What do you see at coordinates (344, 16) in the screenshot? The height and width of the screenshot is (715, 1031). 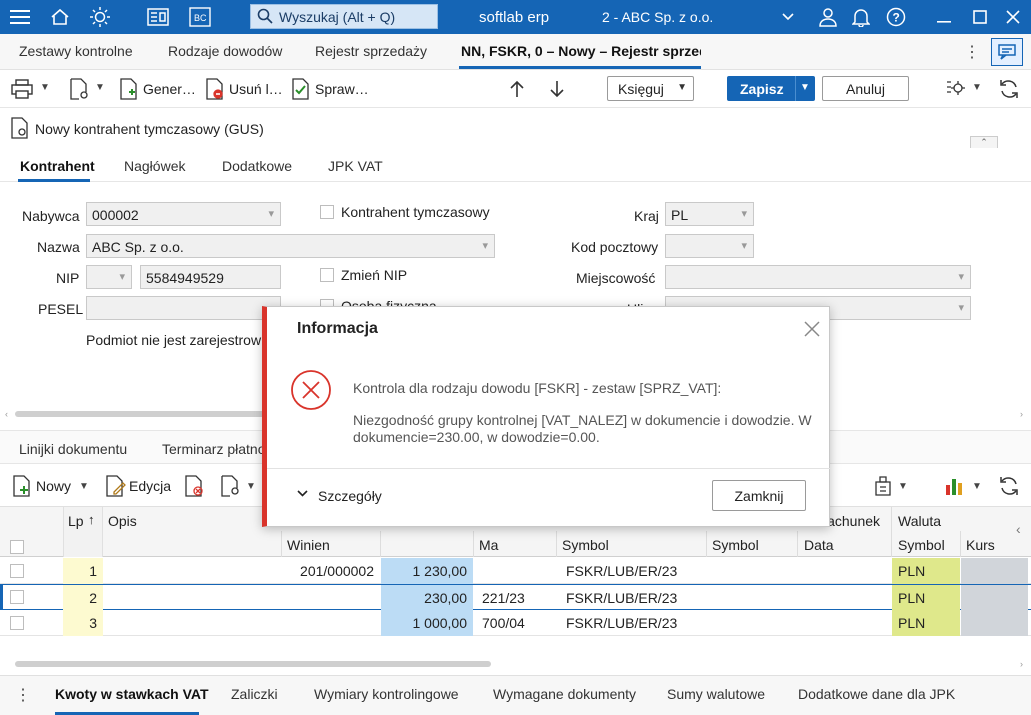 I see `search-input: Wyszukaj (Alt + Q)` at bounding box center [344, 16].